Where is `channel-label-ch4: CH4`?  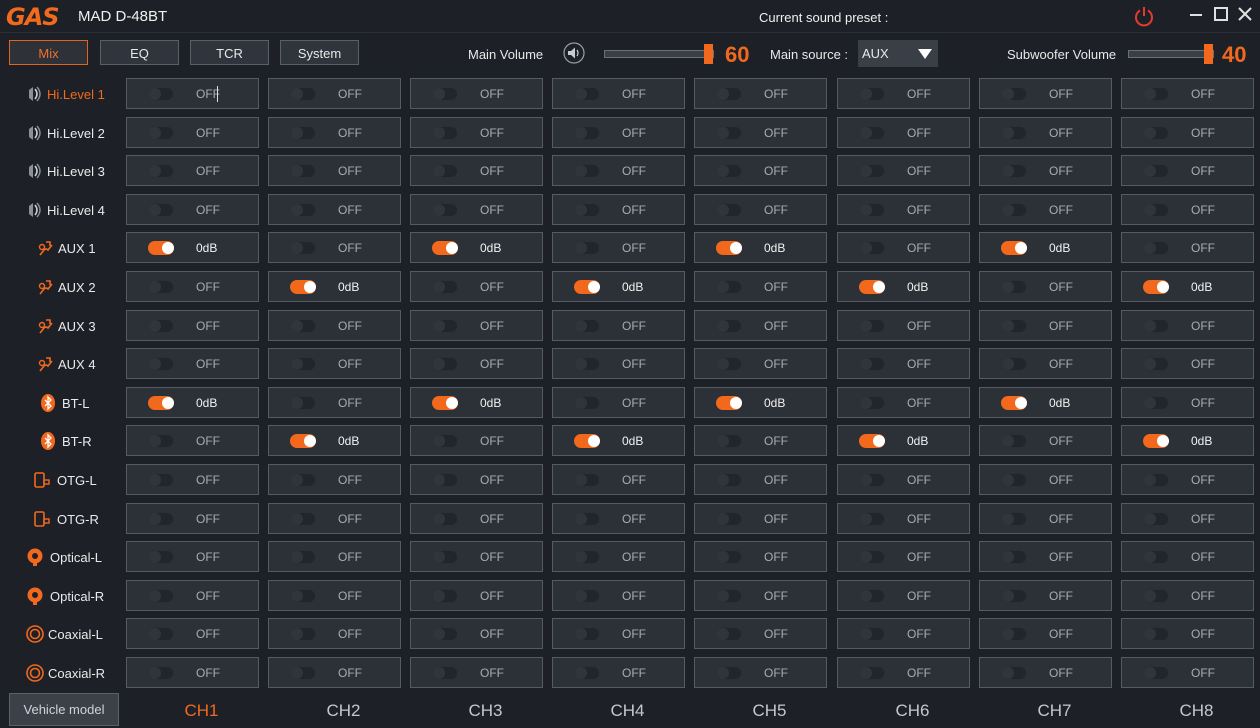
channel-label-ch4: CH4 is located at coordinates (627, 711).